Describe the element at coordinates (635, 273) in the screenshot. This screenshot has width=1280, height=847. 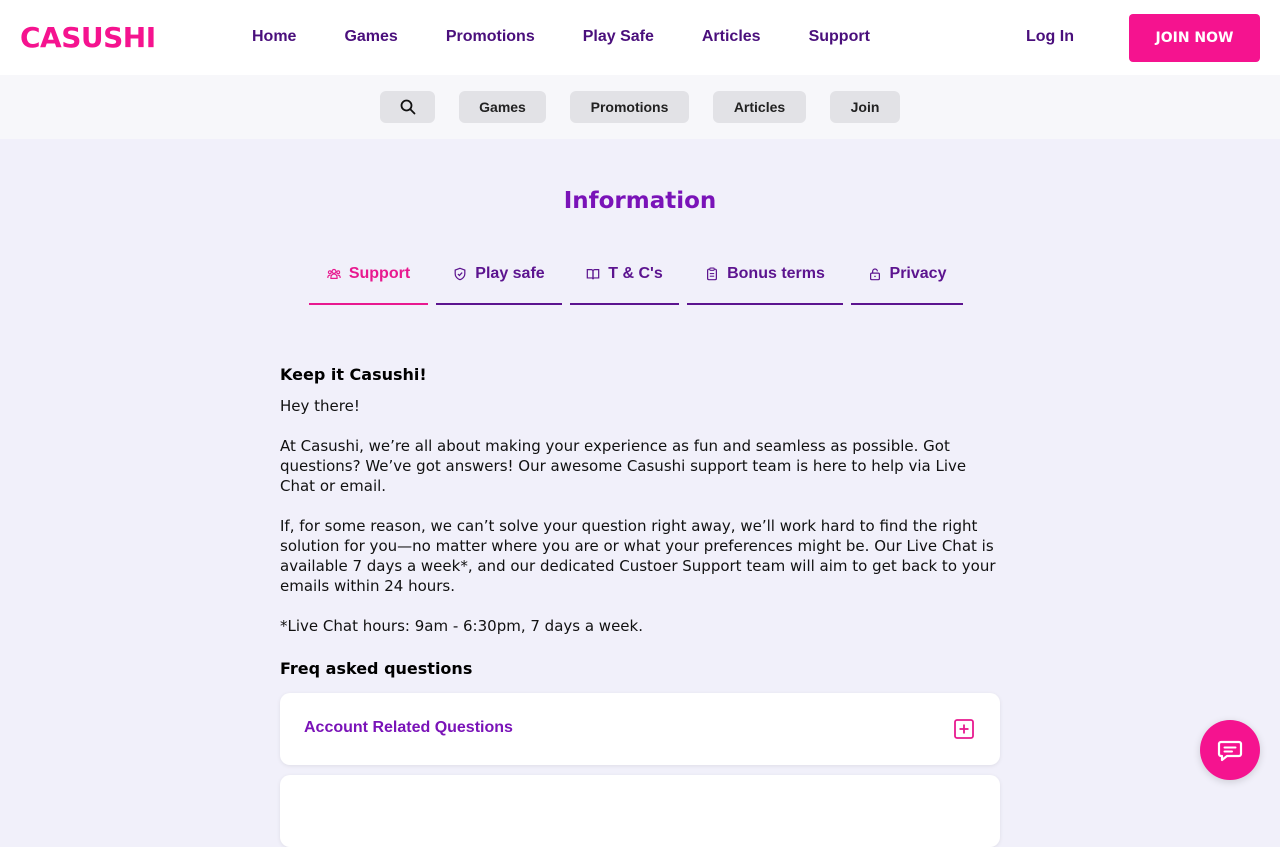
I see `tab-label: T & C's` at that location.